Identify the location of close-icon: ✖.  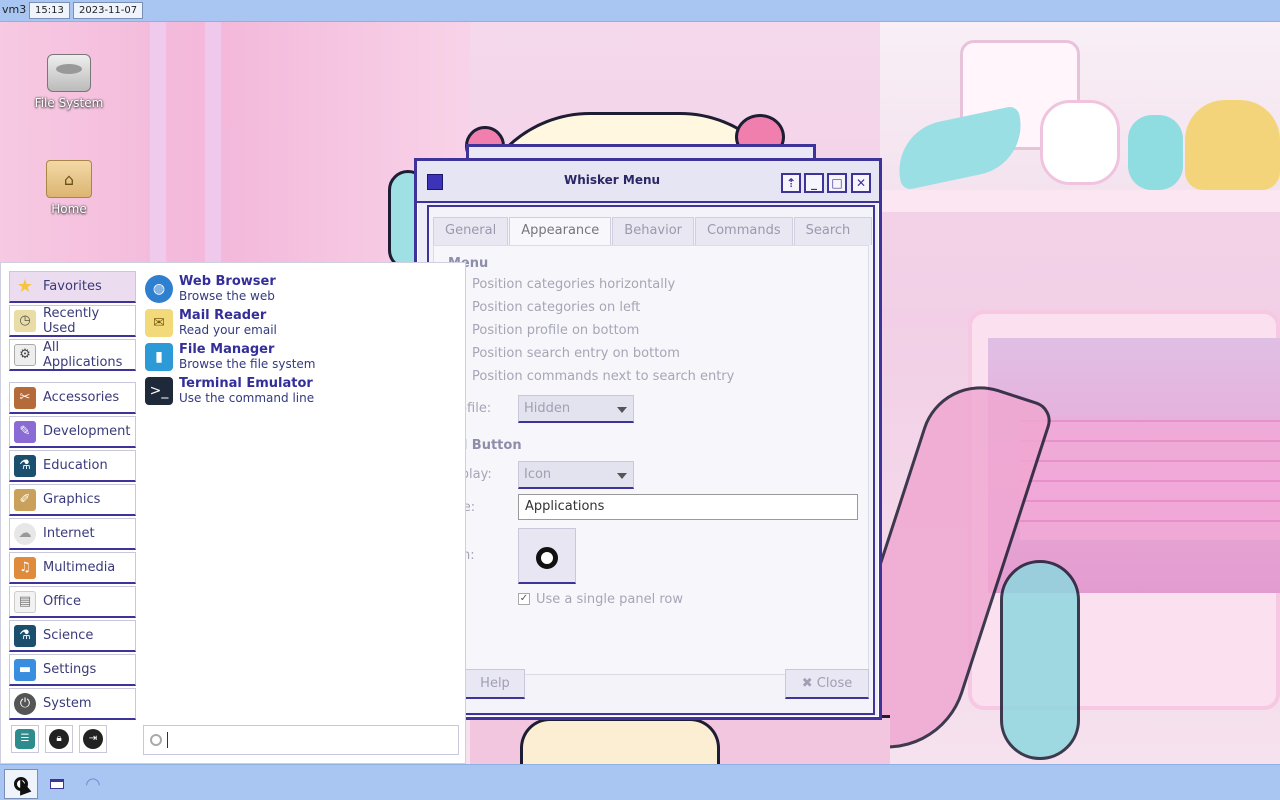
(809, 683).